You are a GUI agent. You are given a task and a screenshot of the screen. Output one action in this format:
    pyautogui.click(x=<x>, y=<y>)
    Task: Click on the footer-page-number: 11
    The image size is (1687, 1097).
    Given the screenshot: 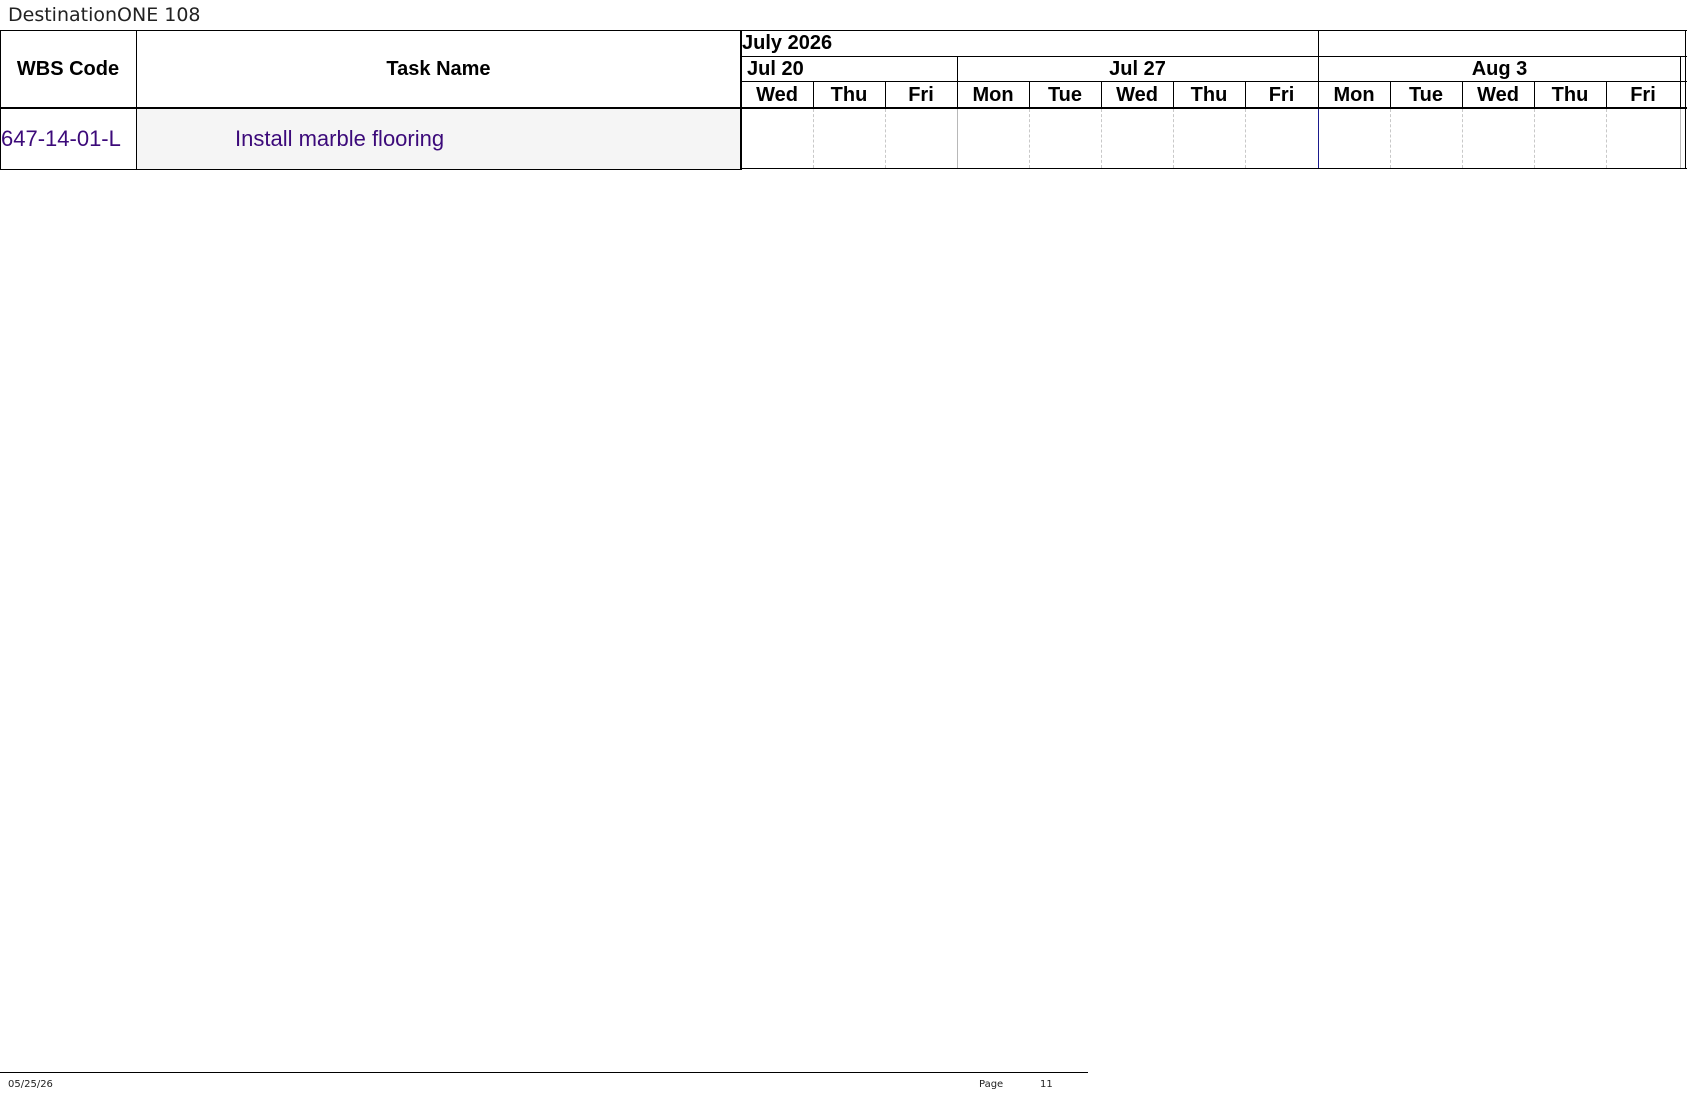 What is the action you would take?
    pyautogui.click(x=1046, y=1084)
    